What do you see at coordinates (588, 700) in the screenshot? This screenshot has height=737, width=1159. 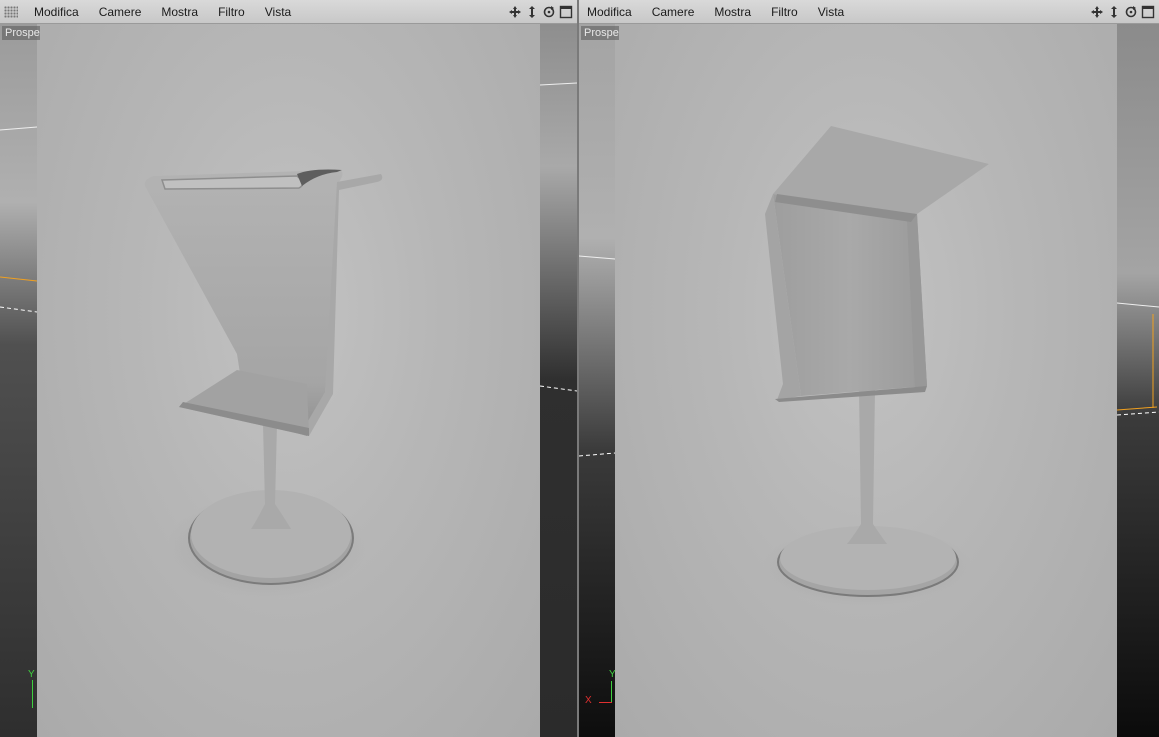 I see `axis-x-label: X` at bounding box center [588, 700].